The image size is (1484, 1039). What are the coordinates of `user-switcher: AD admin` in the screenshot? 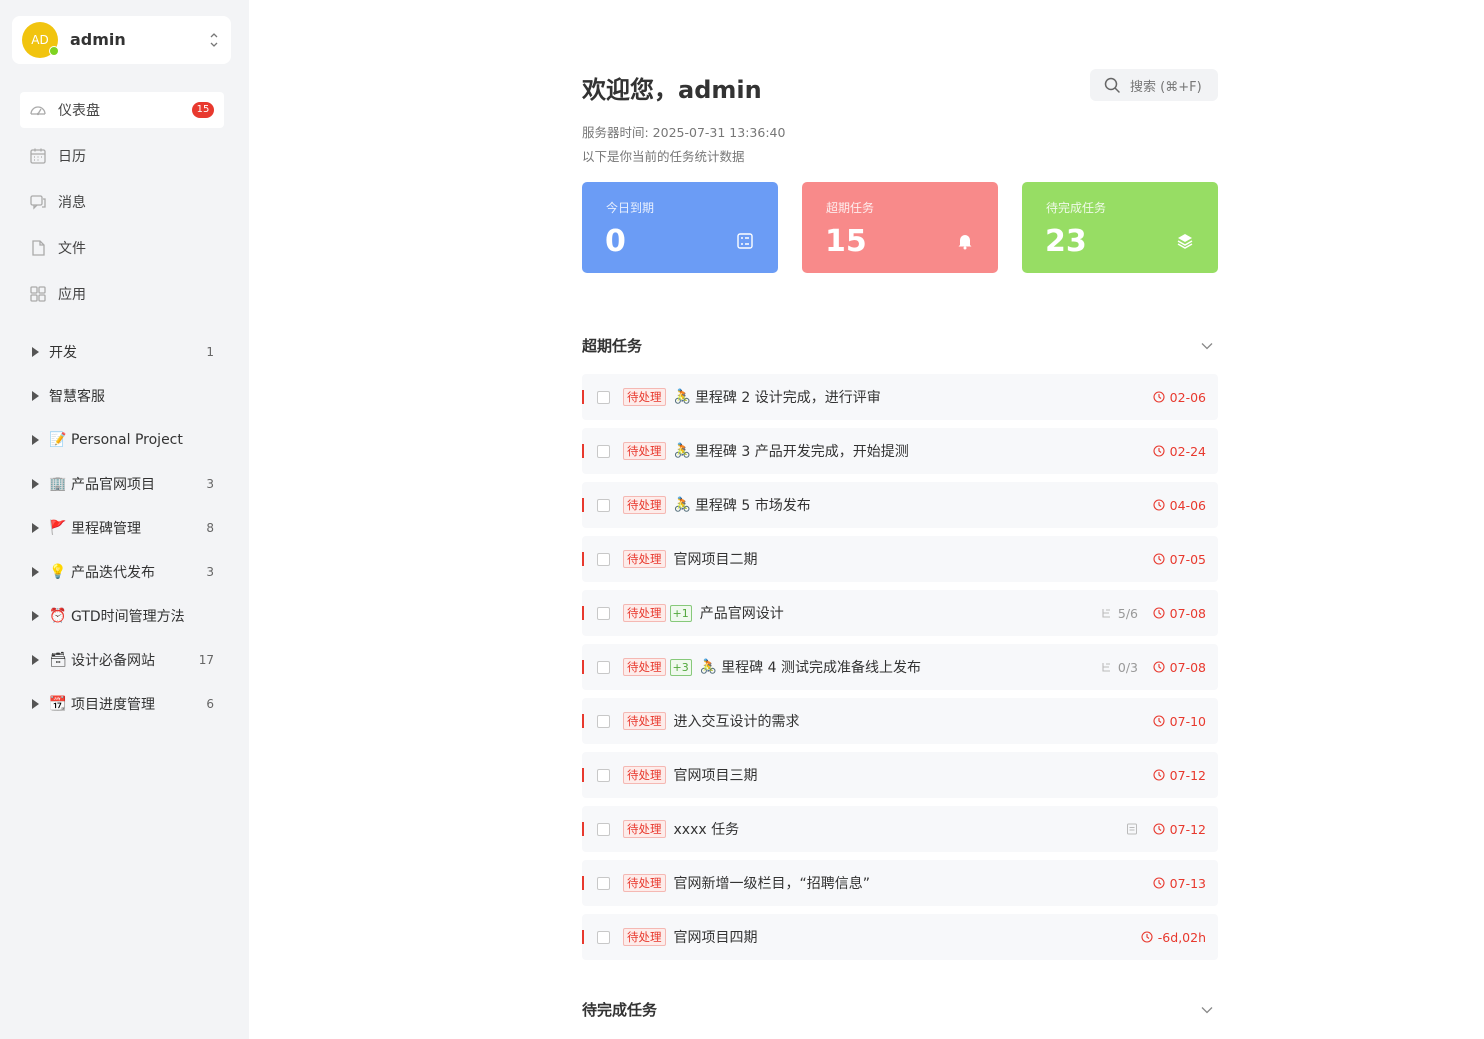 It's located at (121, 40).